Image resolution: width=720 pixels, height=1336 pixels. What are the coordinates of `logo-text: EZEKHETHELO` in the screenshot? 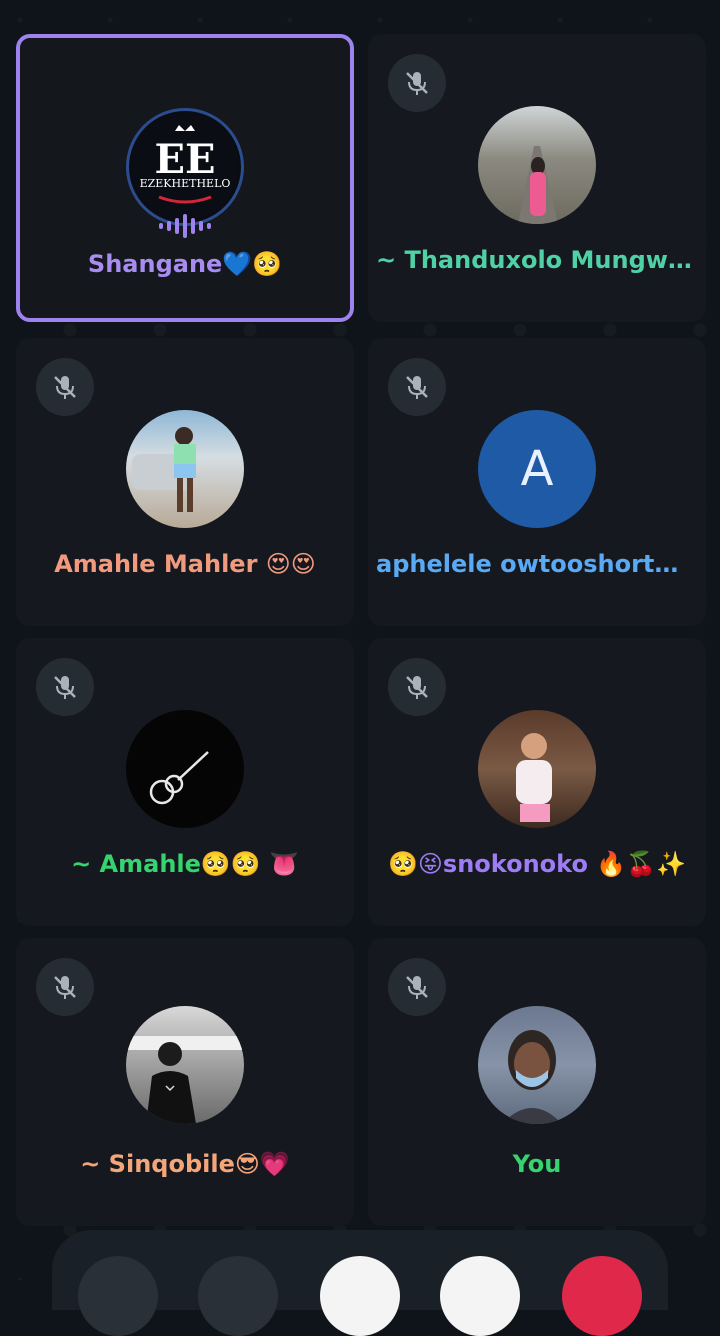 It's located at (185, 183).